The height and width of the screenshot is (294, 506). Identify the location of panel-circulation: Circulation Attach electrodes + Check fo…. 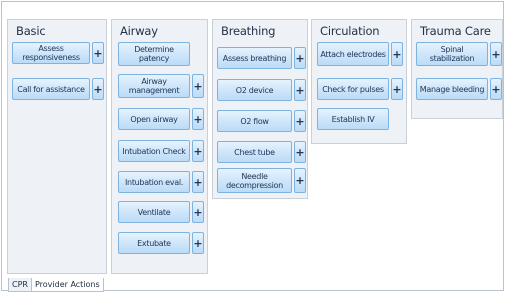
(359, 81).